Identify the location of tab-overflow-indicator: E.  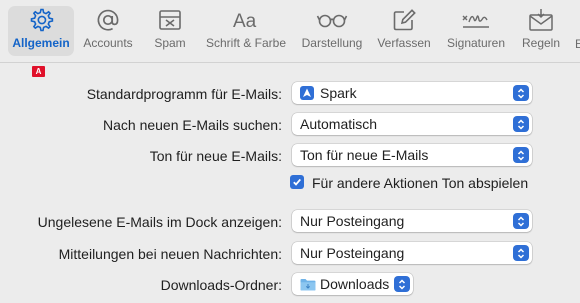
(577, 44).